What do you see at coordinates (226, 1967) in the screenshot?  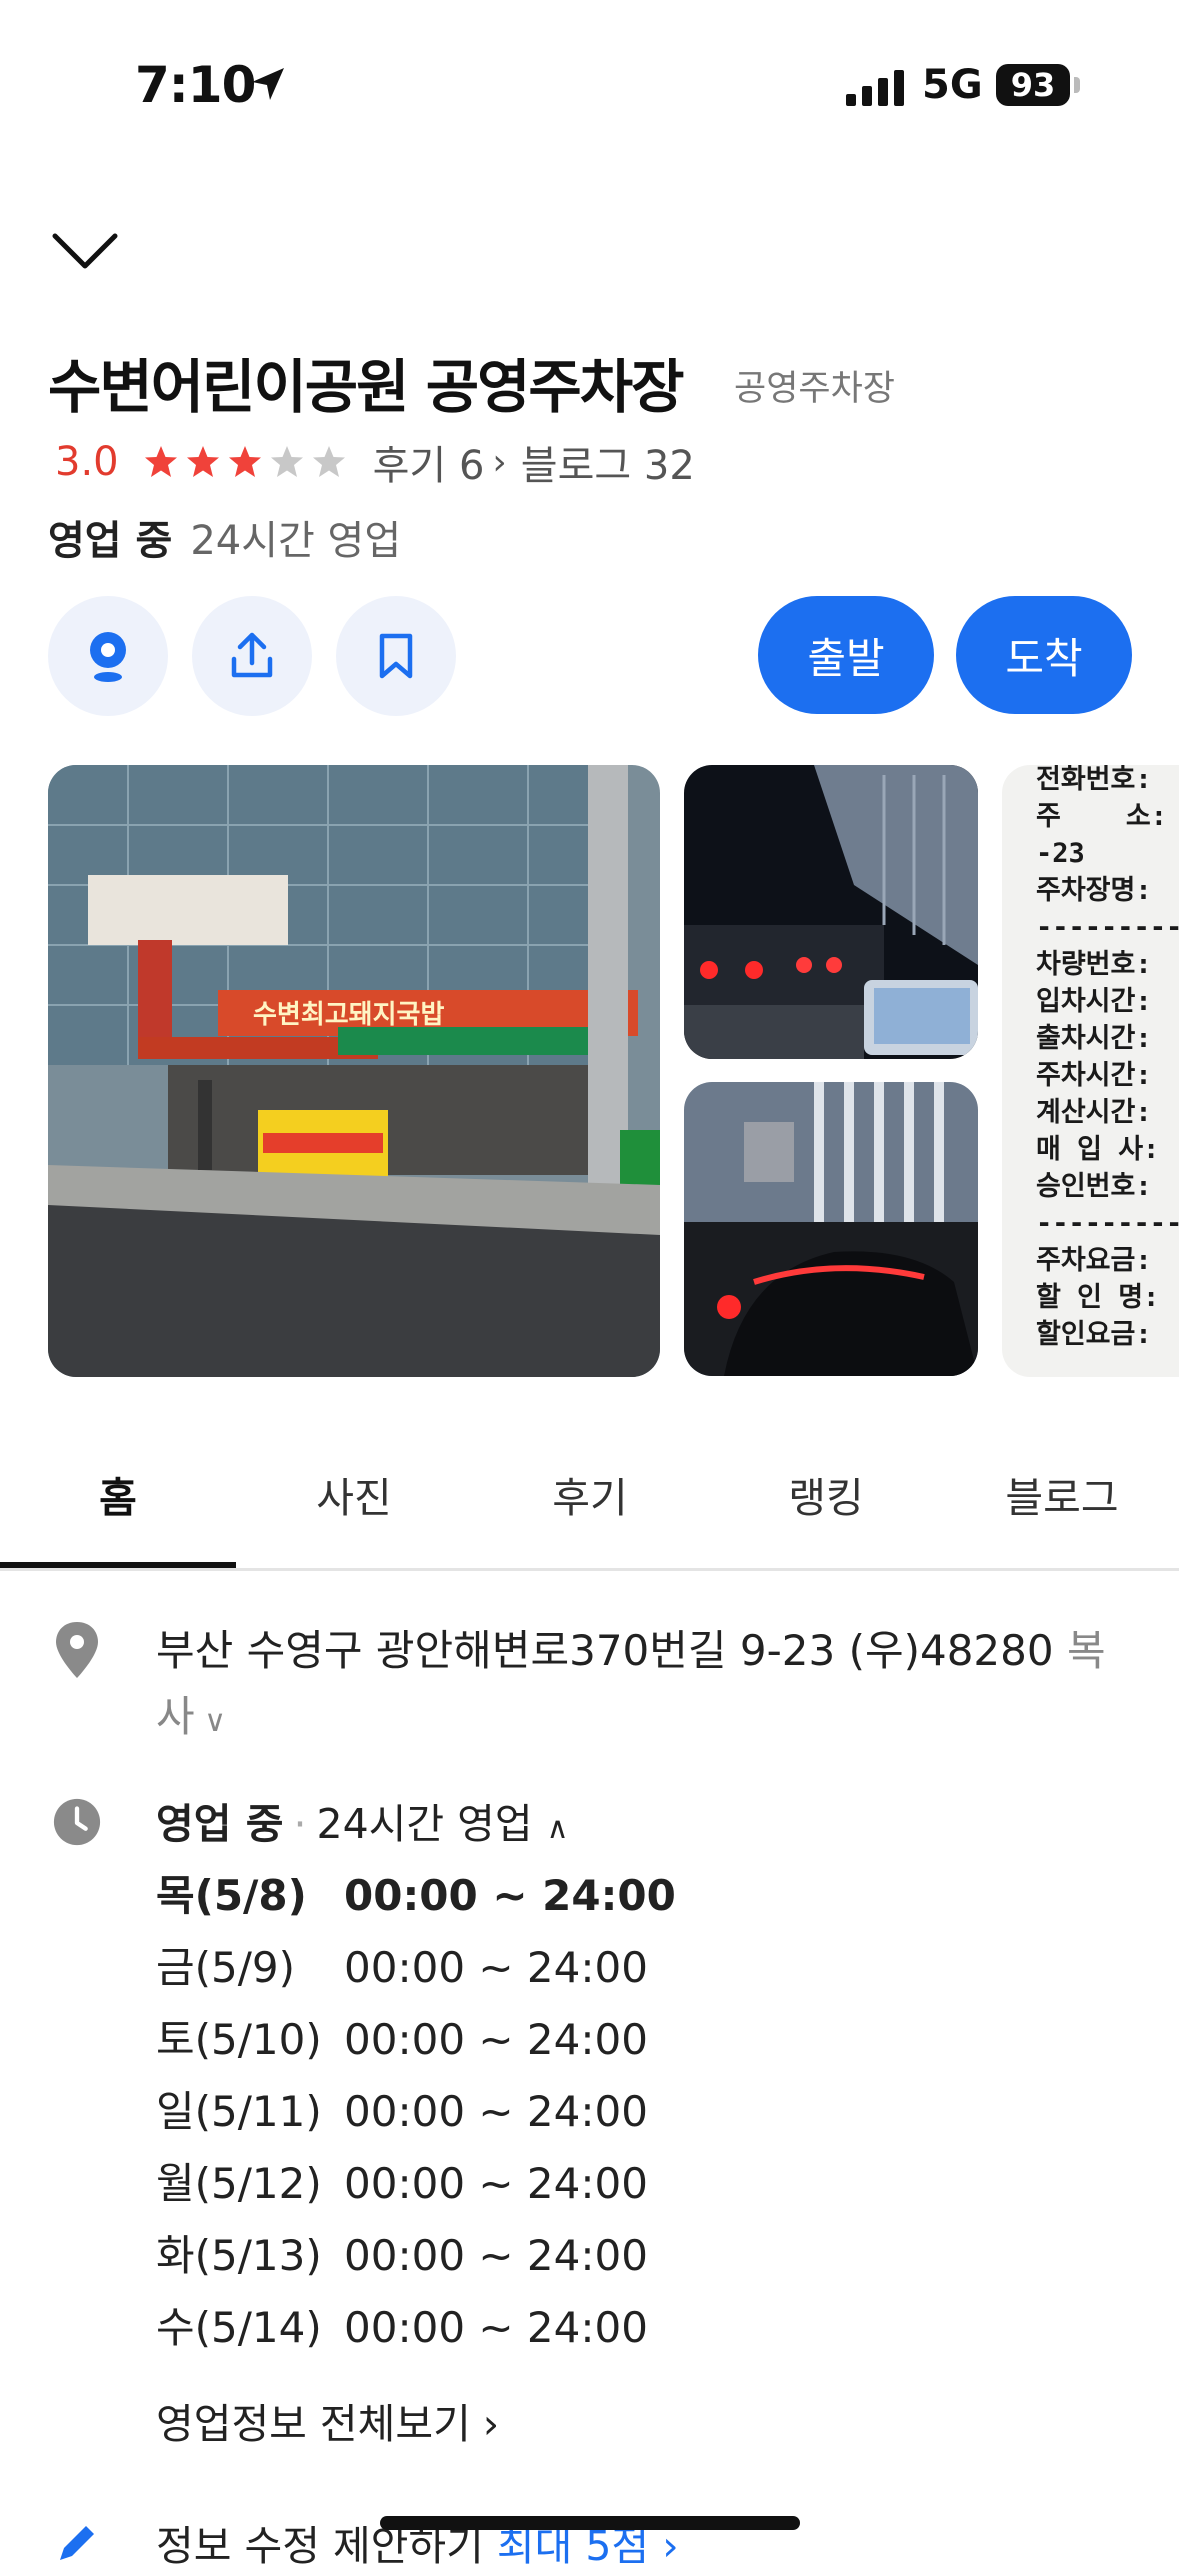 I see `hours-day: 금(5/9)` at bounding box center [226, 1967].